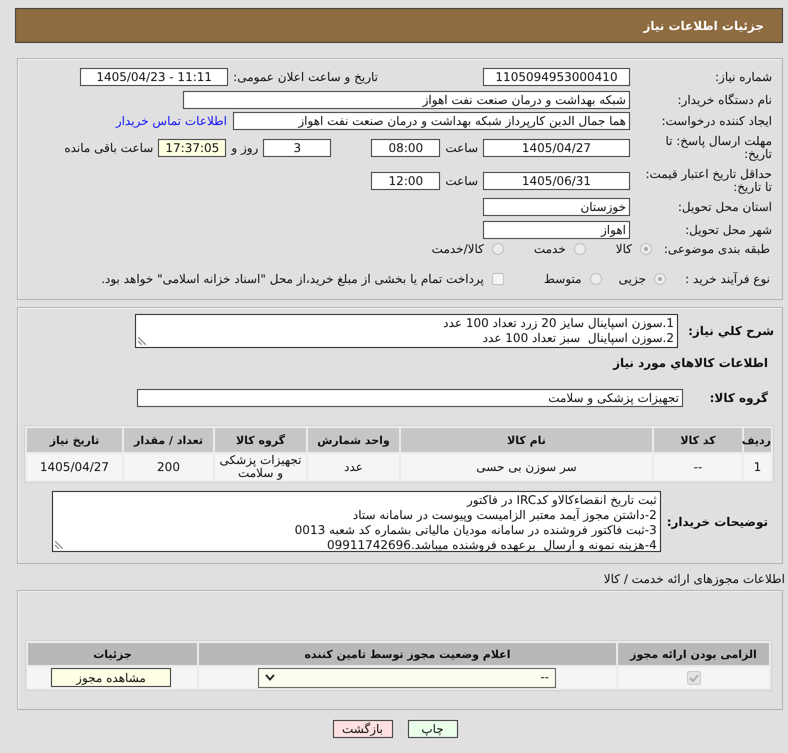 This screenshot has height=753, width=788. Describe the element at coordinates (192, 148) in the screenshot. I see `remaining-time-field: 17:37:05` at that location.